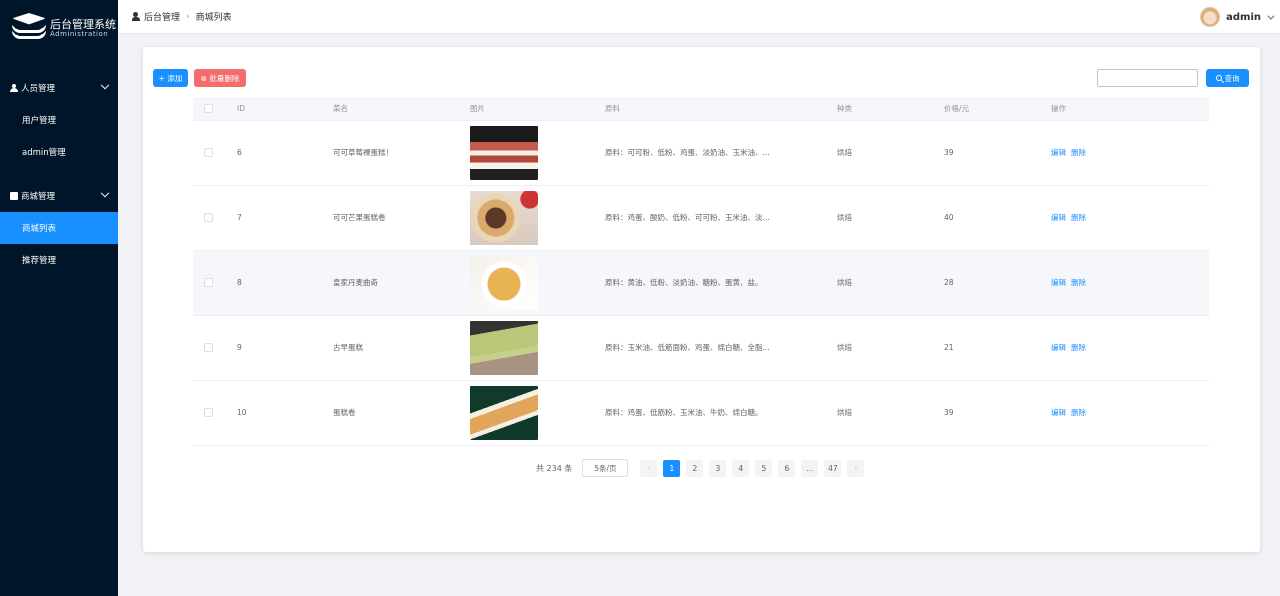  Describe the element at coordinates (1147, 78) in the screenshot. I see `search-input` at that location.